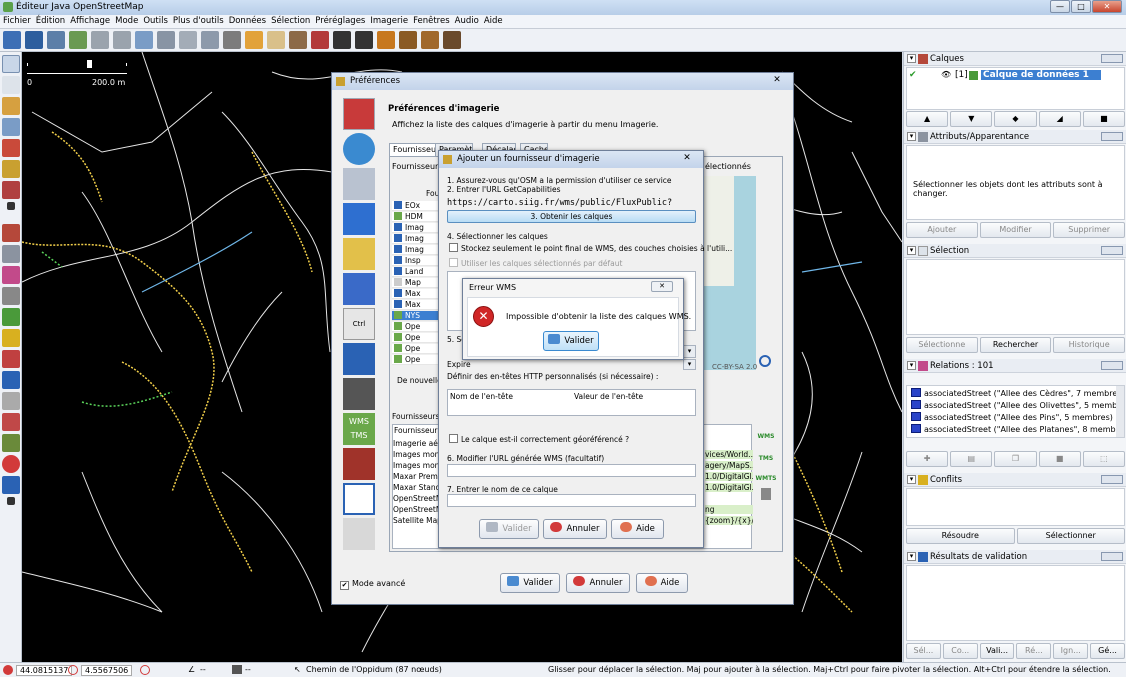  Describe the element at coordinates (276, 40) in the screenshot. I see `pole-icon` at that location.